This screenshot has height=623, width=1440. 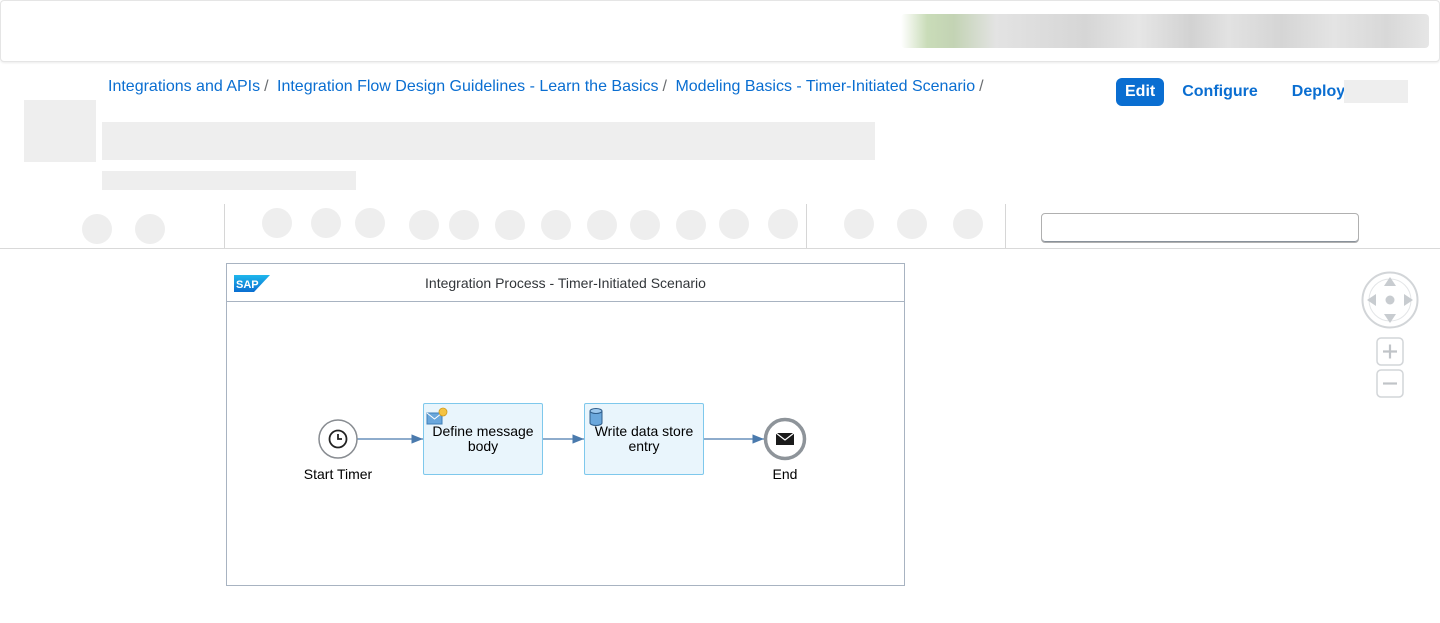 I want to click on start-timer-event, so click(x=338, y=439).